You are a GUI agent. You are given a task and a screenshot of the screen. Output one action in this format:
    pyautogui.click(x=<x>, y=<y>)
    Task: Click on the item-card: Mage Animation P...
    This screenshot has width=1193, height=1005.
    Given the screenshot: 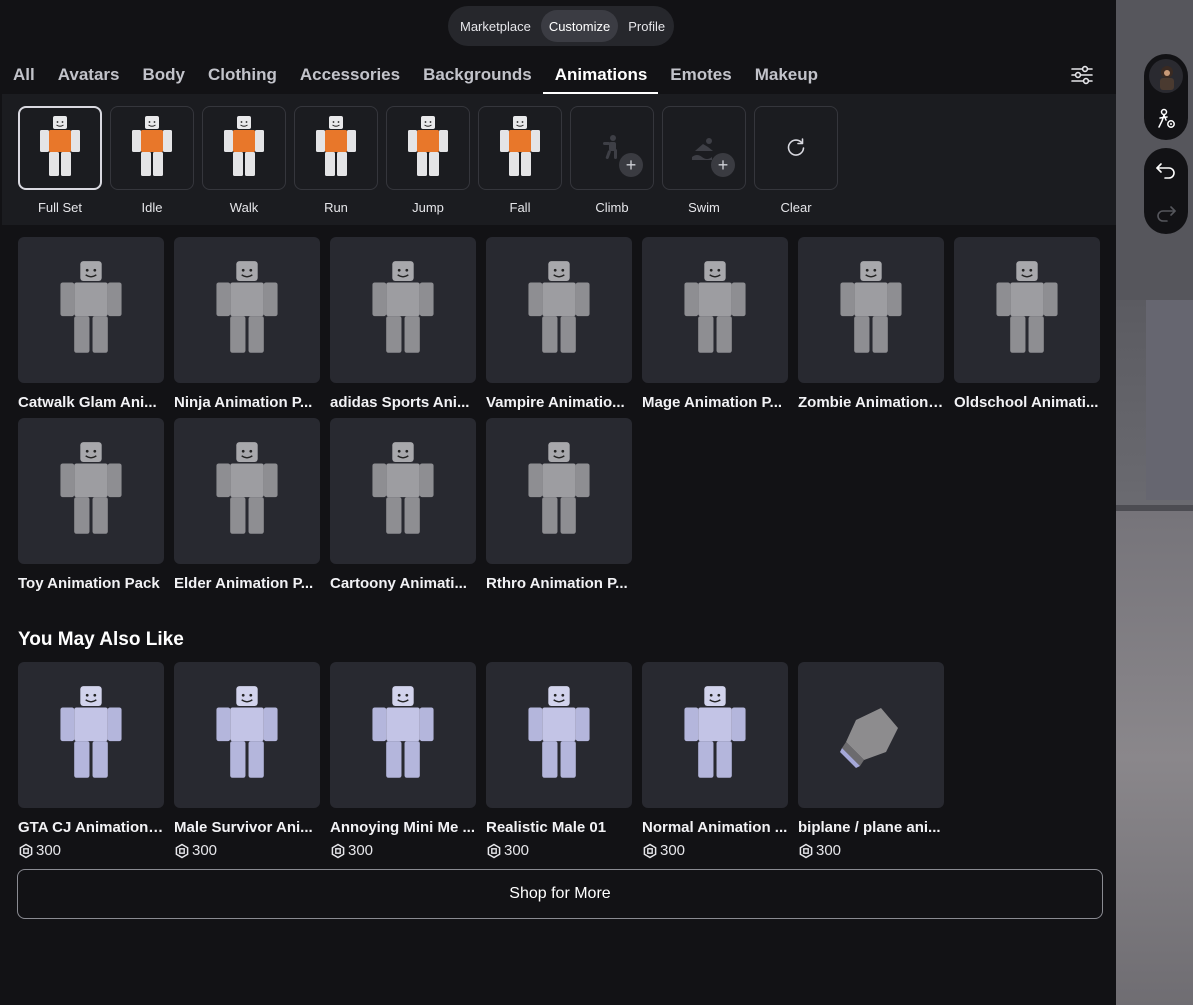 What is the action you would take?
    pyautogui.click(x=715, y=324)
    